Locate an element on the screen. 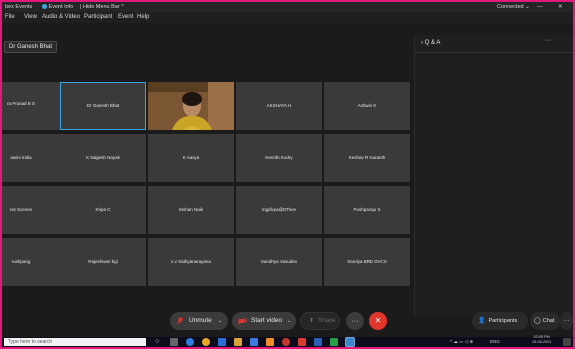  participant-name: s v Sathyanarayana is located at coordinates (191, 261).